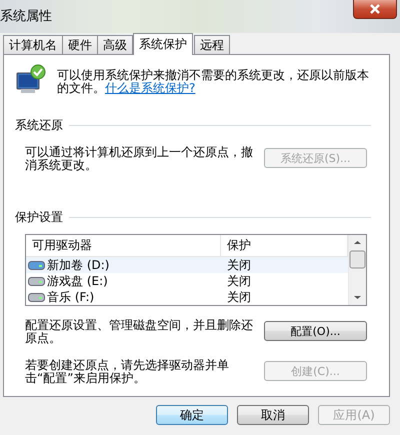 The width and height of the screenshot is (400, 435). Describe the element at coordinates (39, 217) in the screenshot. I see `section-heading: 保护设置` at that location.